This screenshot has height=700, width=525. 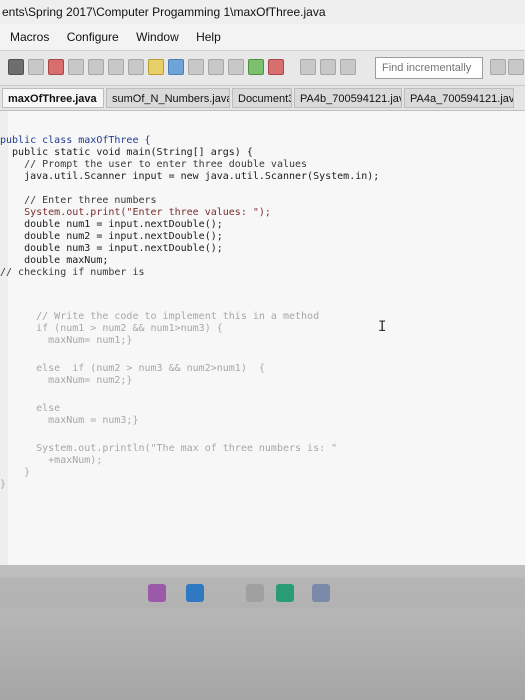 I want to click on app-icon-jgrasp, so click(x=321, y=593).